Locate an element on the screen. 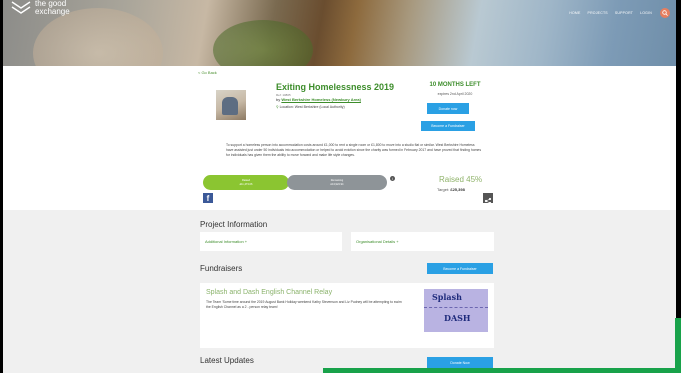 This screenshot has width=681, height=373. share-icon is located at coordinates (488, 201).